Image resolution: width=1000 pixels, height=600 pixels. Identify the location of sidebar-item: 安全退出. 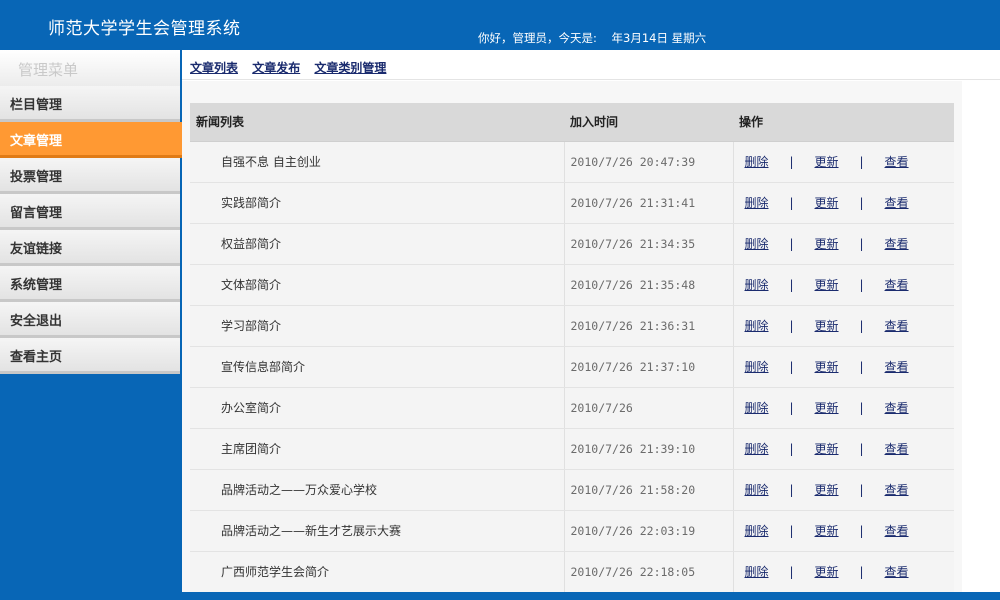
(90, 320).